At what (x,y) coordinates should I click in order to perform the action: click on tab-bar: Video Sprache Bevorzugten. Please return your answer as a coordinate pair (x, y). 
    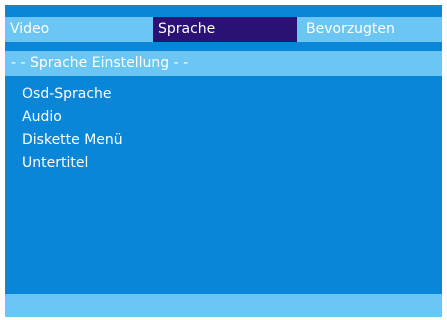
    Looking at the image, I should click on (223, 29).